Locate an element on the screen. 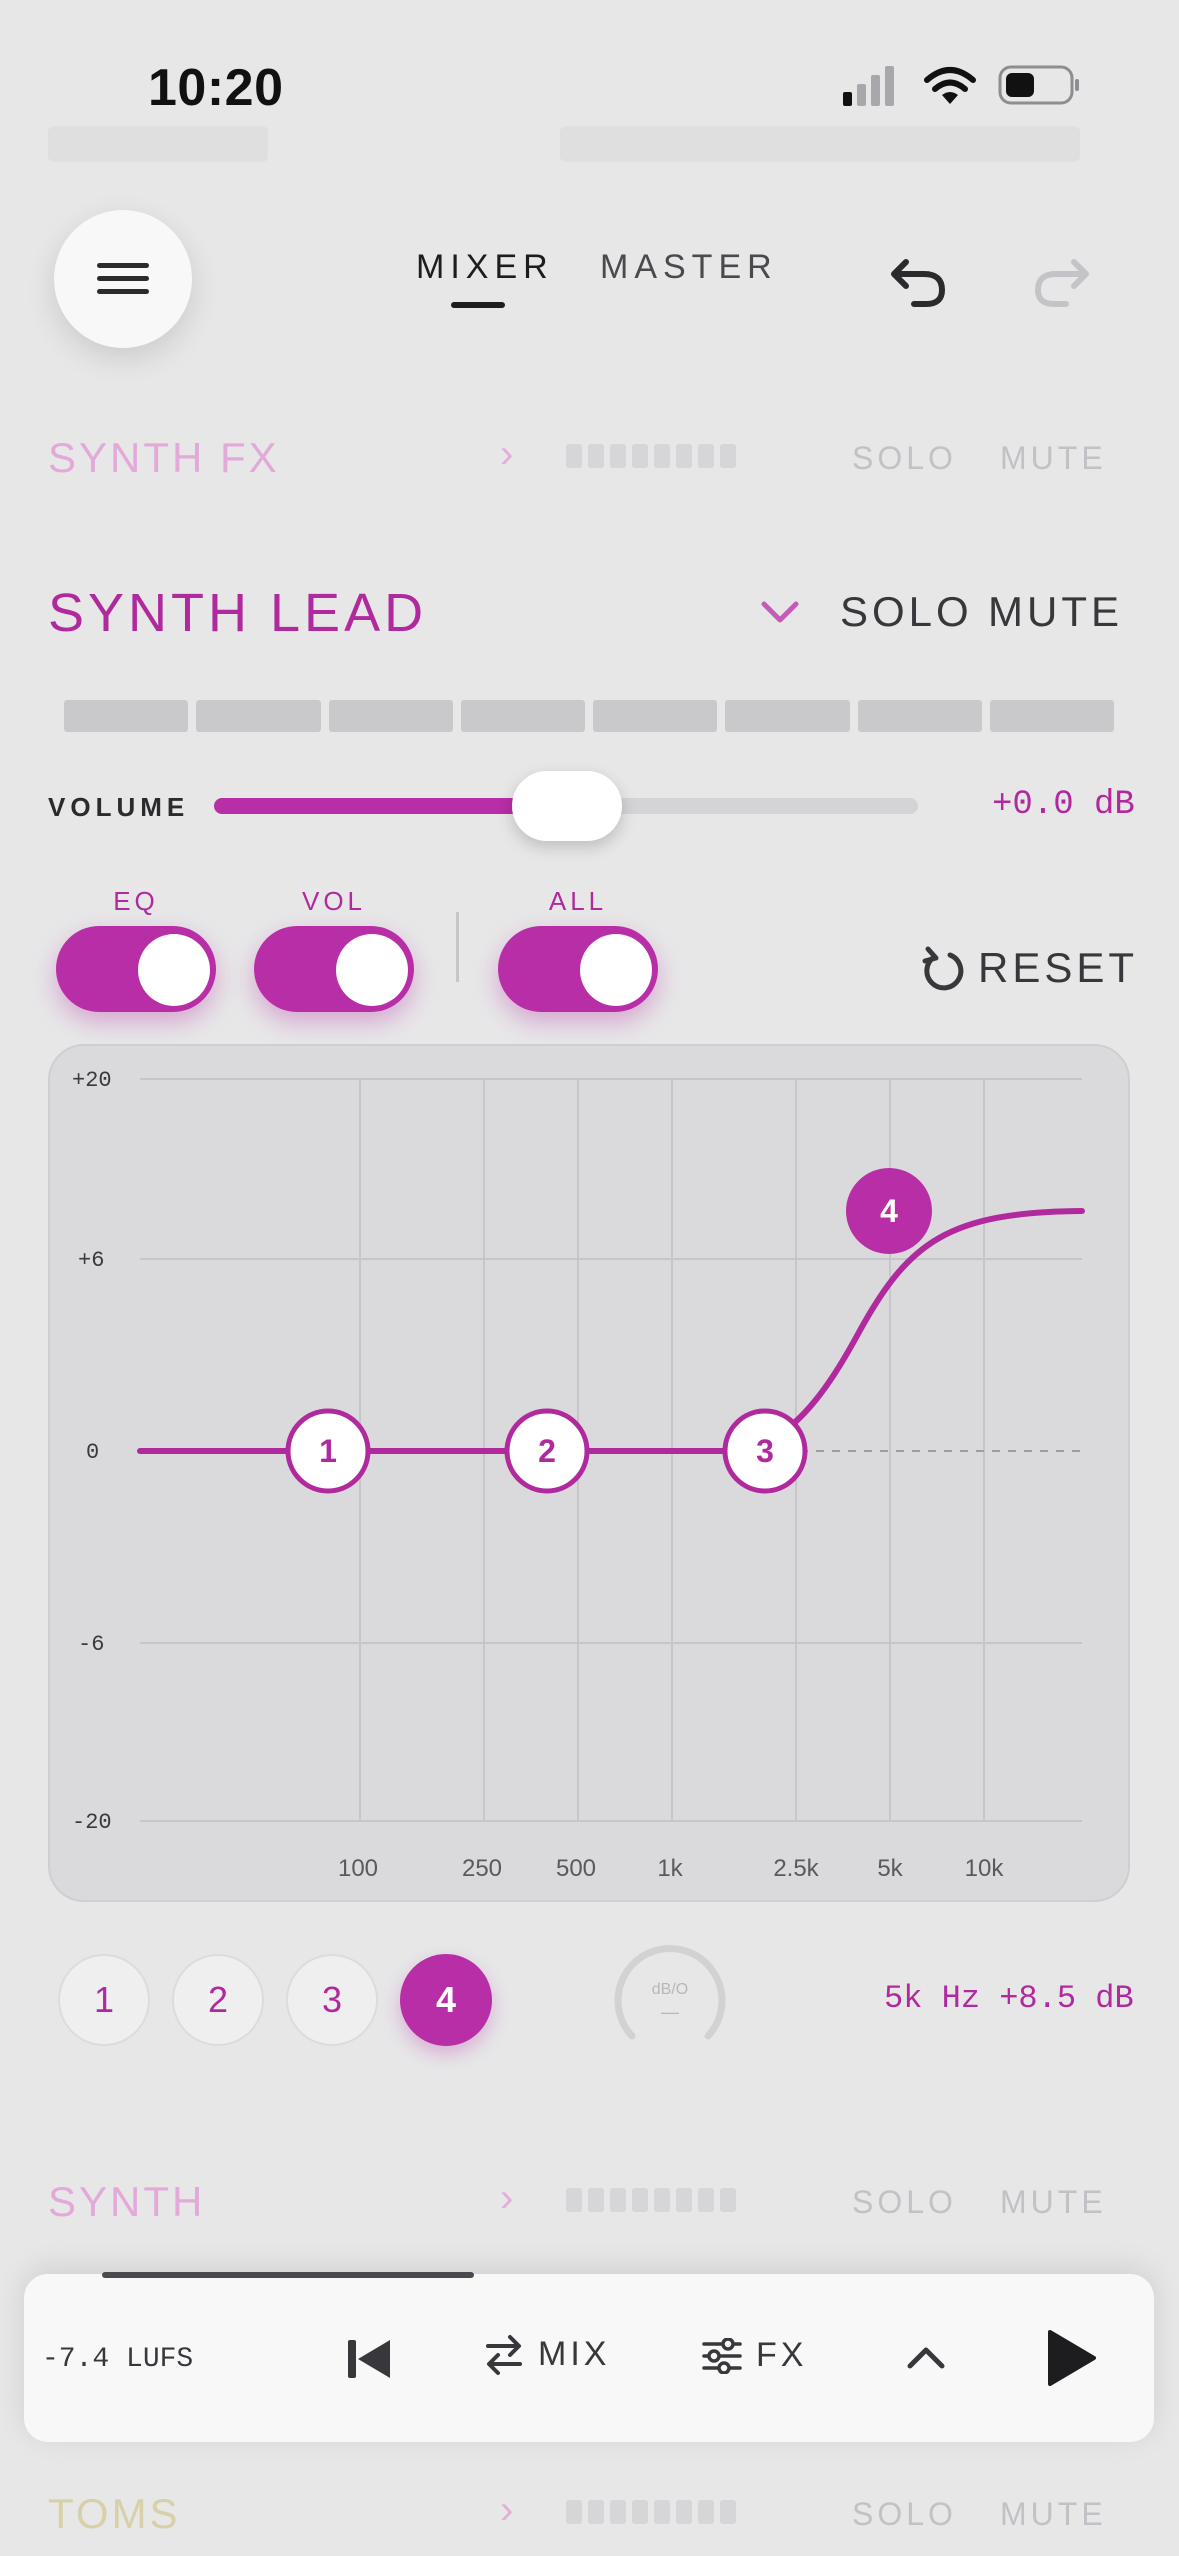 This screenshot has width=1179, height=2556. tab-active-indicator is located at coordinates (478, 305).